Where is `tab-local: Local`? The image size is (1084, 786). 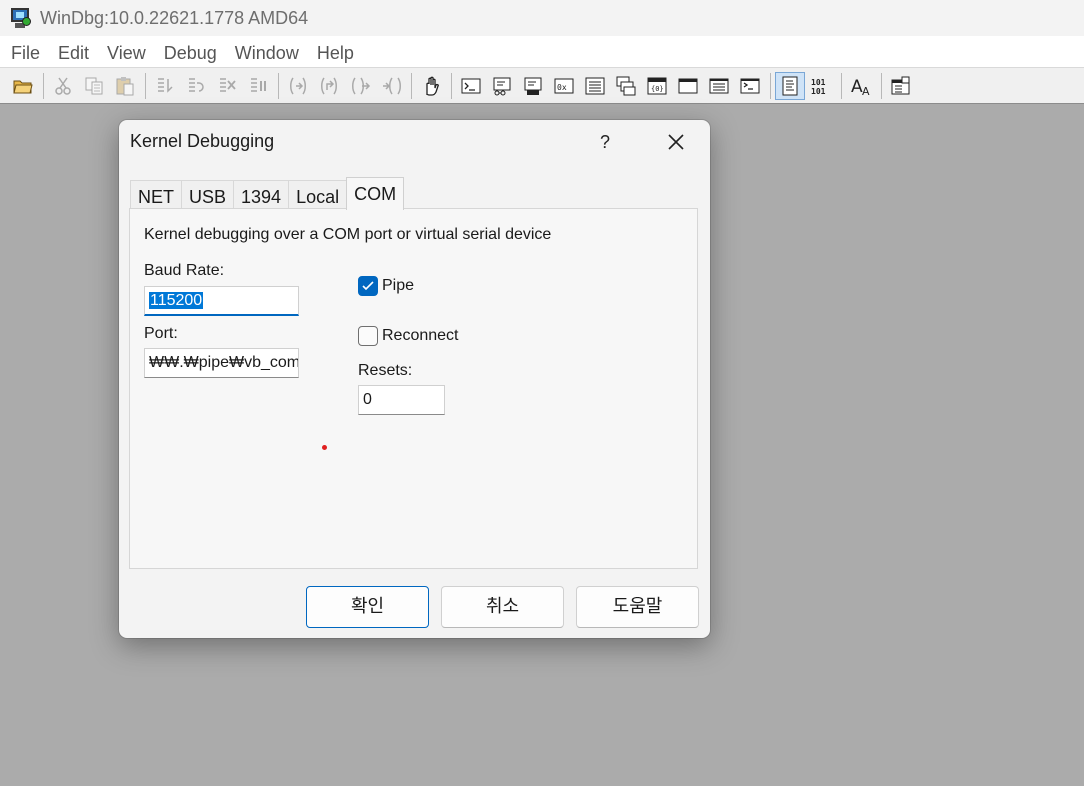 tab-local: Local is located at coordinates (318, 195).